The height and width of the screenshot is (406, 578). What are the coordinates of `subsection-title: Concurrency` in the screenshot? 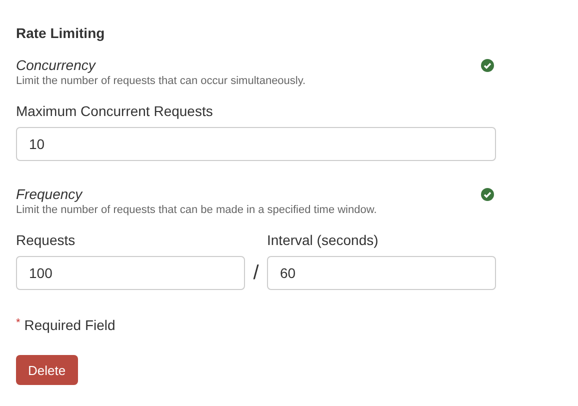 It's located at (56, 65).